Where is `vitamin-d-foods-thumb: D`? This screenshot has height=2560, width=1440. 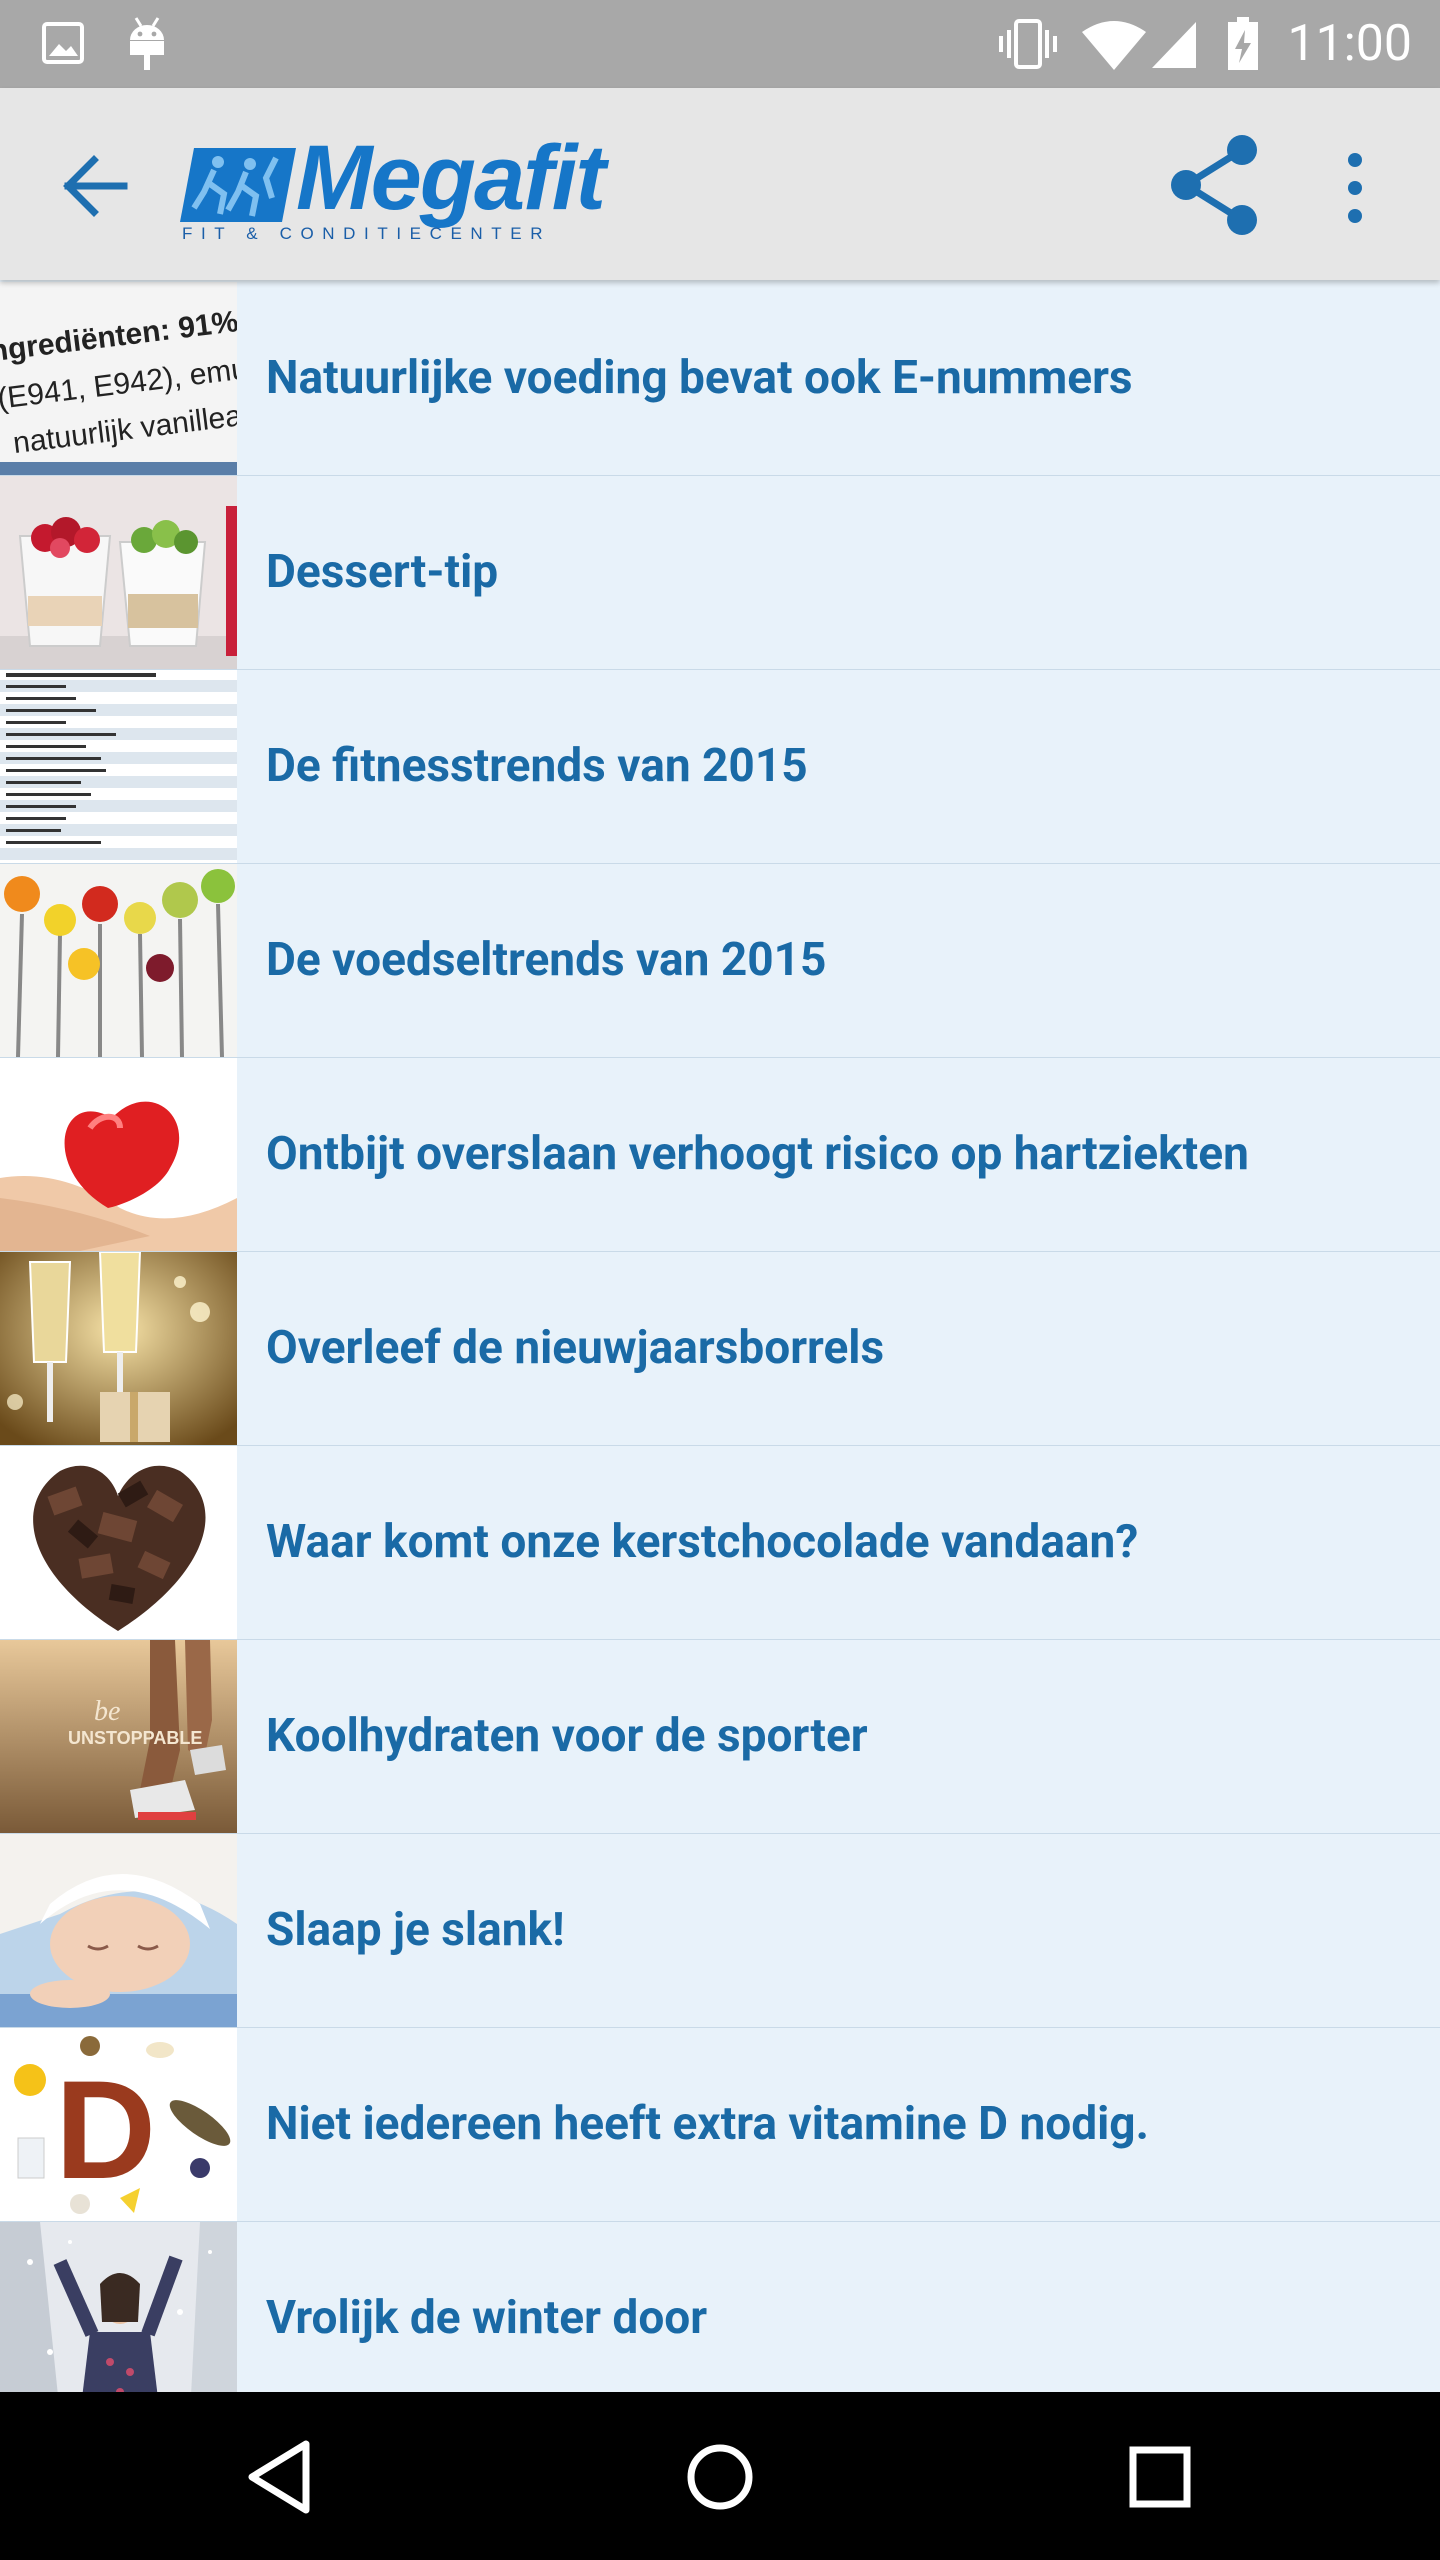 vitamin-d-foods-thumb: D is located at coordinates (118, 2124).